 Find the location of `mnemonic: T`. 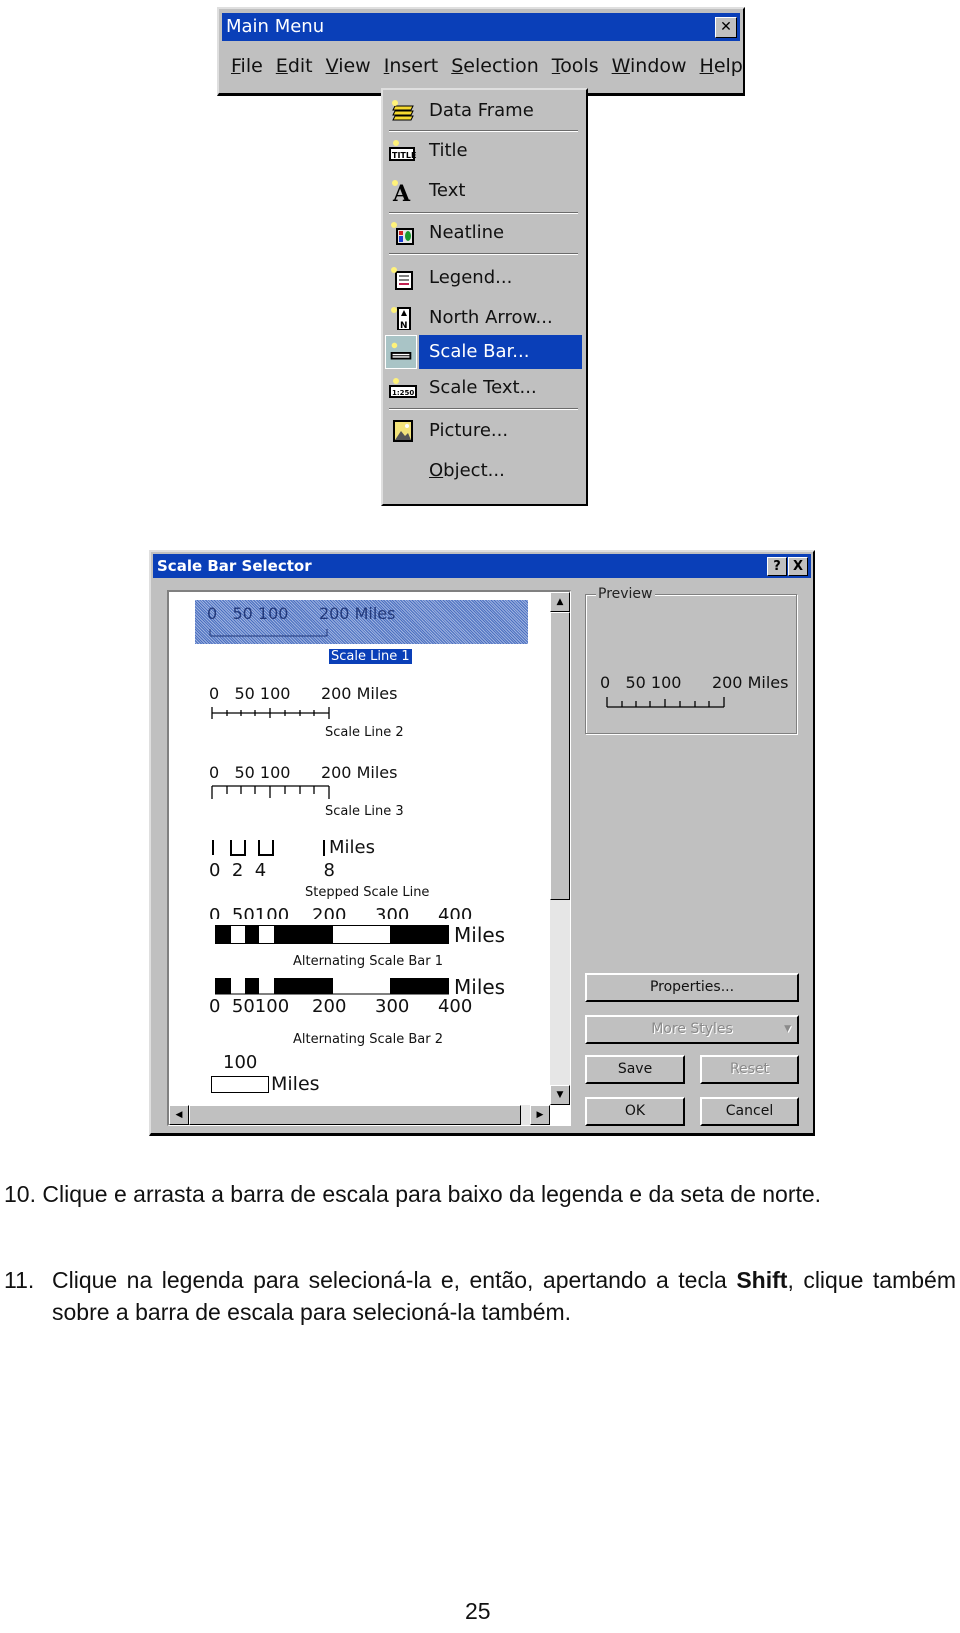

mnemonic: T is located at coordinates (556, 66).